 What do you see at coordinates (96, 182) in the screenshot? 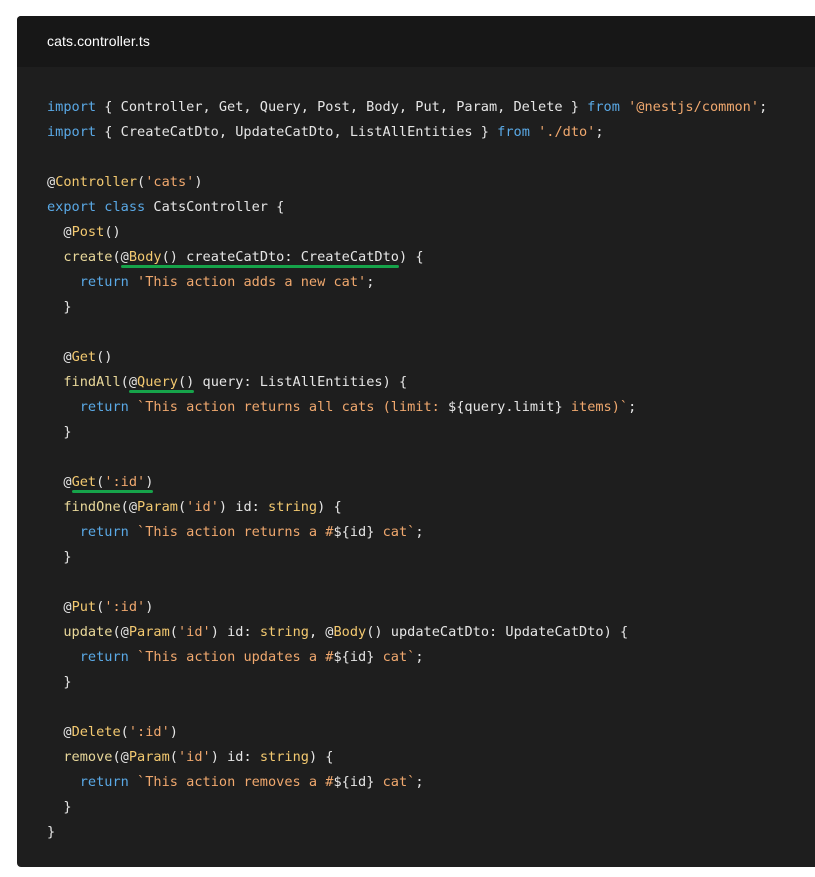
I see `code-token: Controller` at bounding box center [96, 182].